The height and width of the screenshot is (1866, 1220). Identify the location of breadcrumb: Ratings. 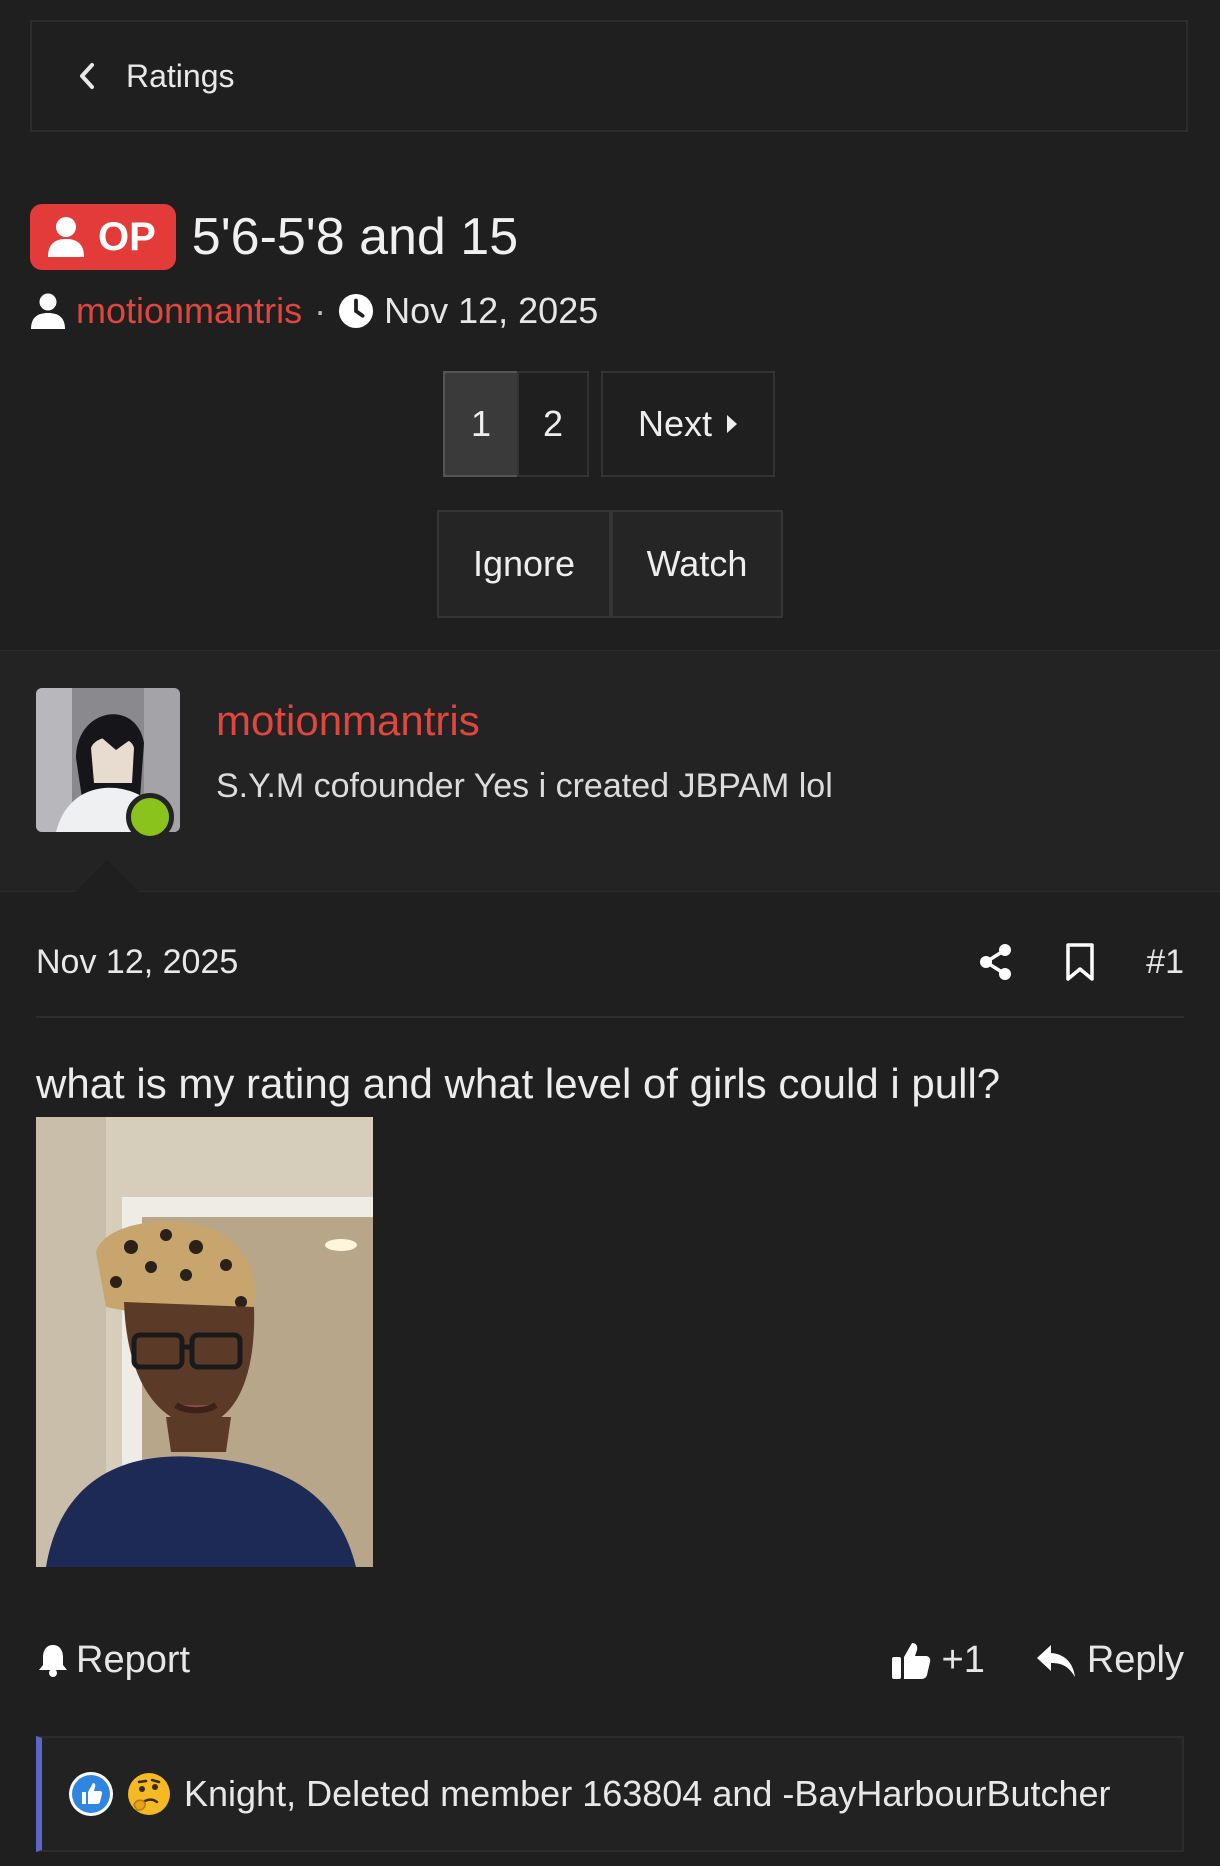
(609, 76).